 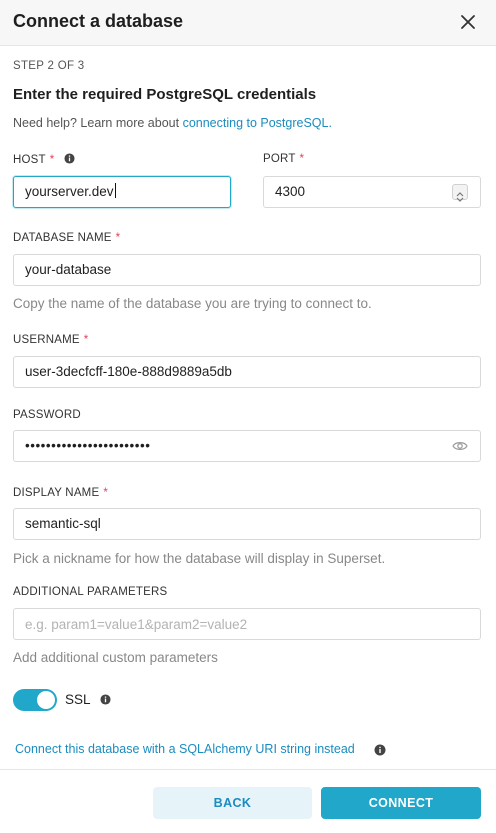 I want to click on additional-parameters-hint: Add additional custom parameters, so click(x=115, y=657).